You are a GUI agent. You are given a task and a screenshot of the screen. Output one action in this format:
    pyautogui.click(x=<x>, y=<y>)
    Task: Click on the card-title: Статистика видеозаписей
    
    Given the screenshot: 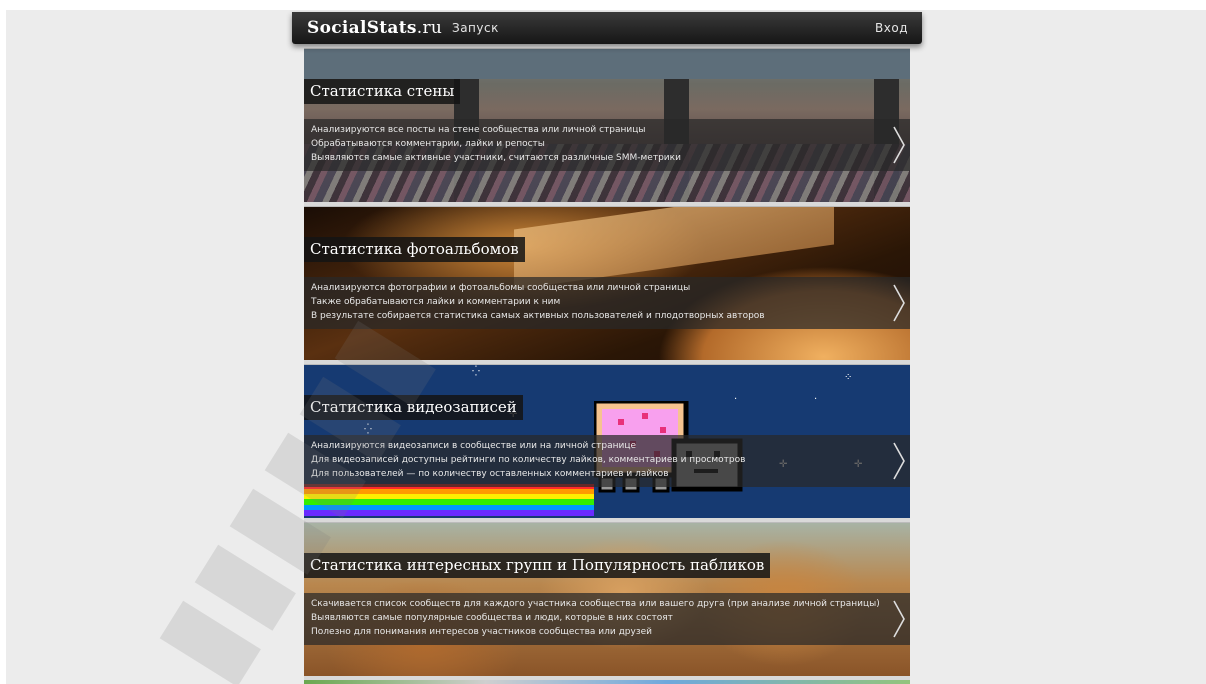 What is the action you would take?
    pyautogui.click(x=413, y=407)
    